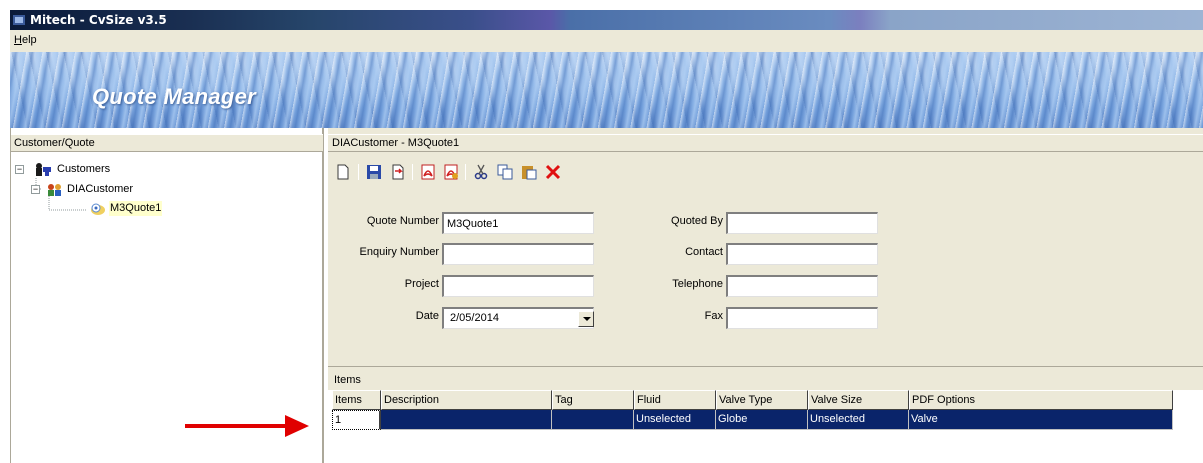 This screenshot has width=1203, height=463. What do you see at coordinates (675, 420) in the screenshot?
I see `cell-fluid: Unselected` at bounding box center [675, 420].